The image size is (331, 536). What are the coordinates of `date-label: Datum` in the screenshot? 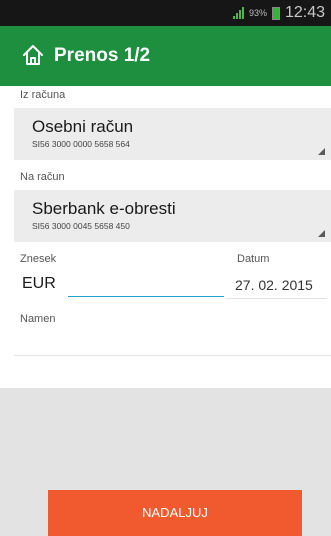 It's located at (253, 259).